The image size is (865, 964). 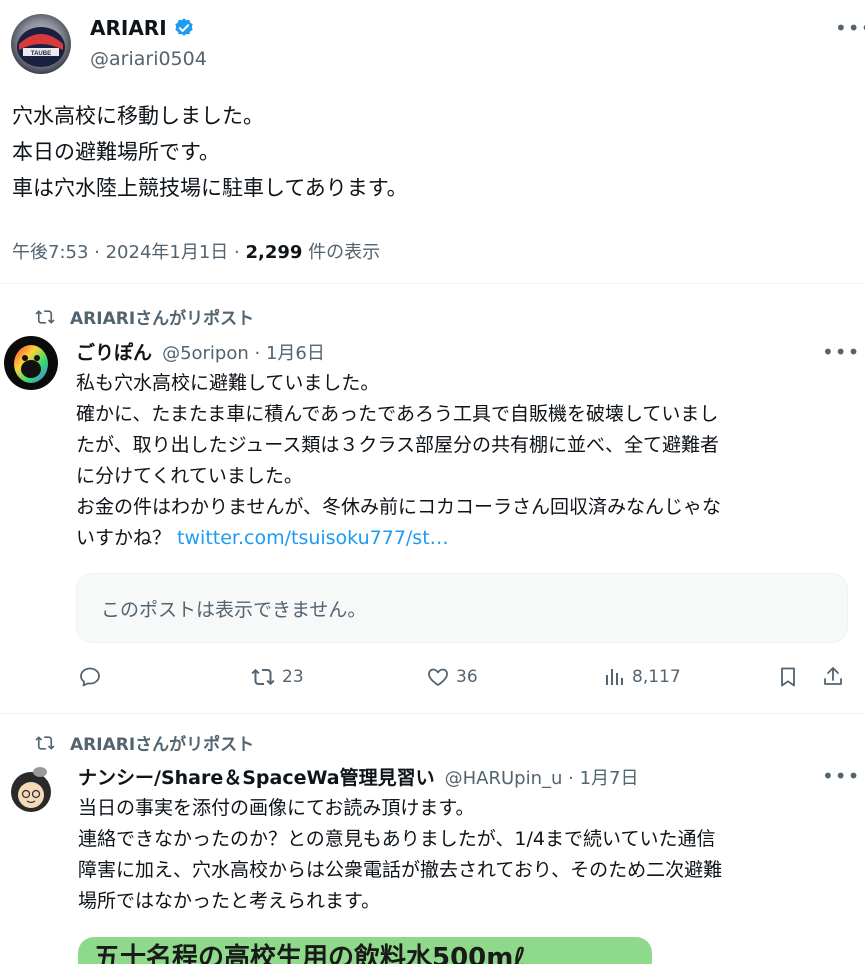 What do you see at coordinates (183, 27) in the screenshot?
I see `verified-badge-icon` at bounding box center [183, 27].